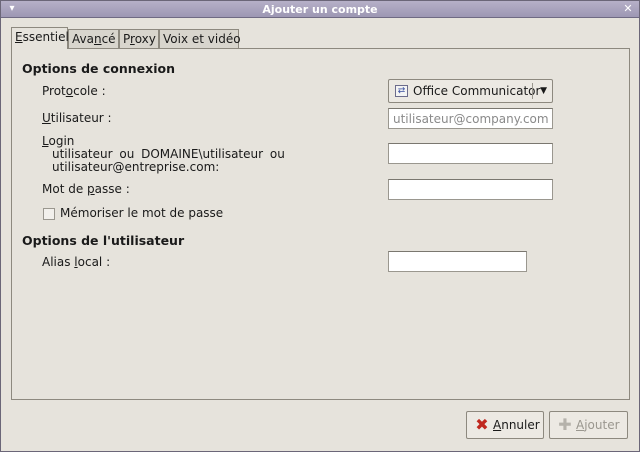  Describe the element at coordinates (136, 167) in the screenshot. I see `login-hint-line2: utilisateur@entreprise.com:` at that location.